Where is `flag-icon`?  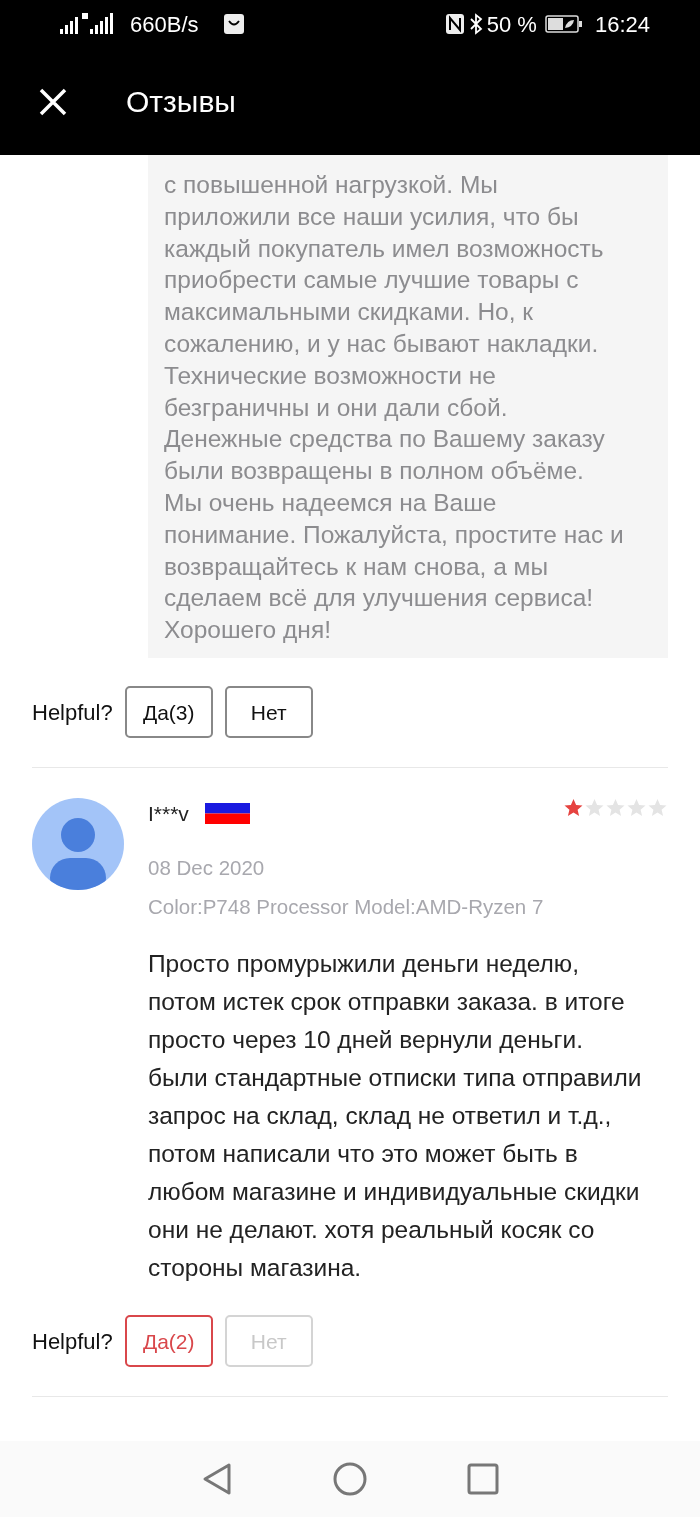
flag-icon is located at coordinates (227, 814).